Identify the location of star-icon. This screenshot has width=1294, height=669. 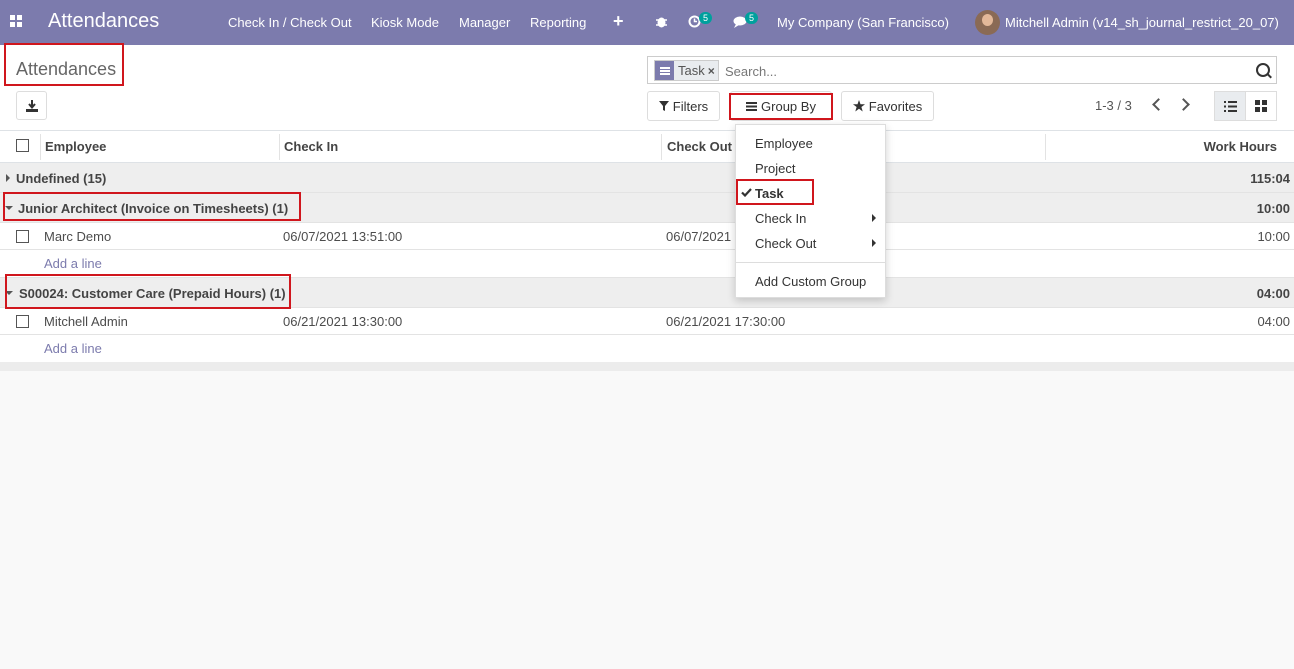
(858, 106).